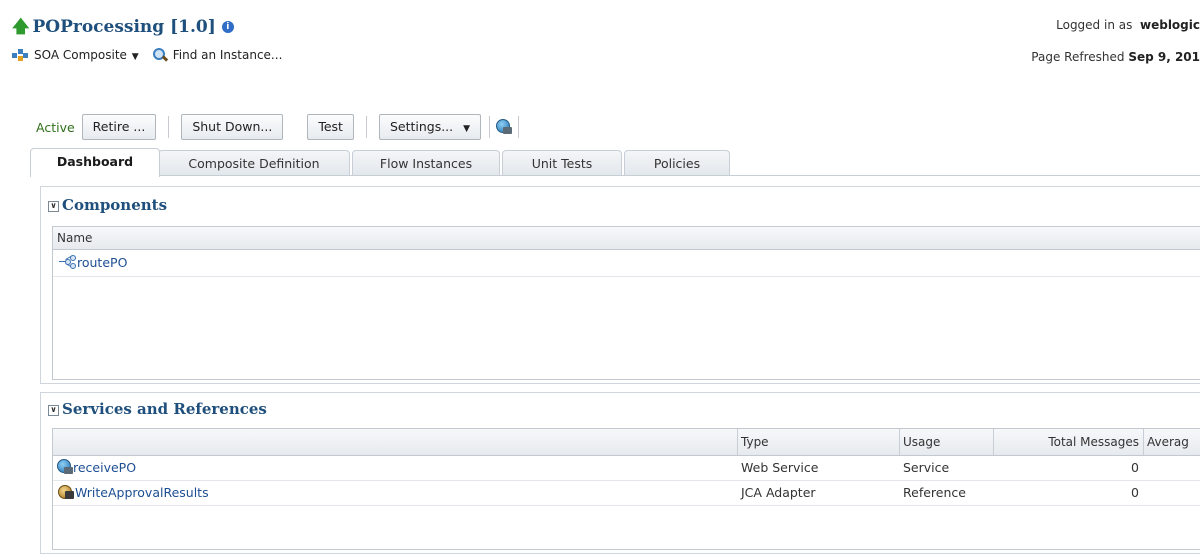 The height and width of the screenshot is (554, 1200). What do you see at coordinates (626, 442) in the screenshot?
I see `services-table-header: Type Usage Total Messages Averag` at bounding box center [626, 442].